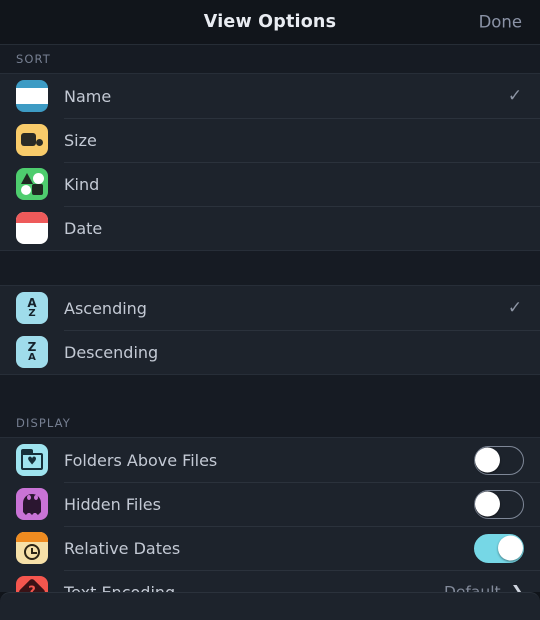  Describe the element at coordinates (32, 588) in the screenshot. I see `question-glyph: ?` at that location.